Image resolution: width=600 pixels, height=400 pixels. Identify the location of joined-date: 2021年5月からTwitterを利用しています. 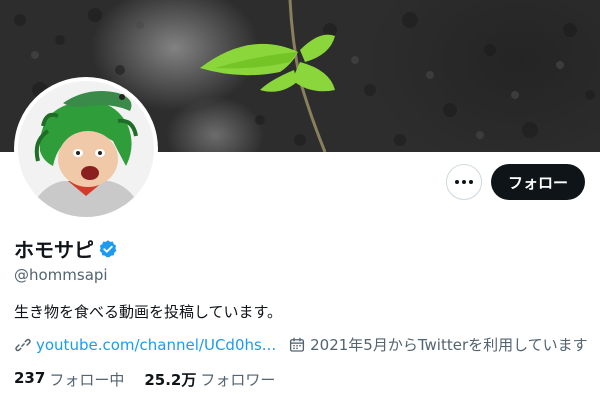
(449, 345).